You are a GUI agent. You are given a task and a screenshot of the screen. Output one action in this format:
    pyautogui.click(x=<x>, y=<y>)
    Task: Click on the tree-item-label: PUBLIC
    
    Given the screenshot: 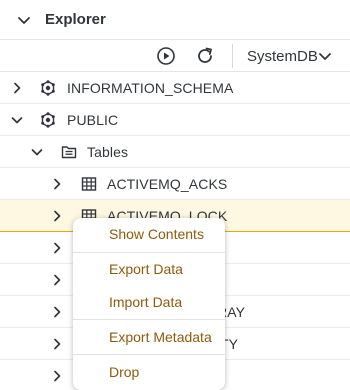 What is the action you would take?
    pyautogui.click(x=93, y=120)
    